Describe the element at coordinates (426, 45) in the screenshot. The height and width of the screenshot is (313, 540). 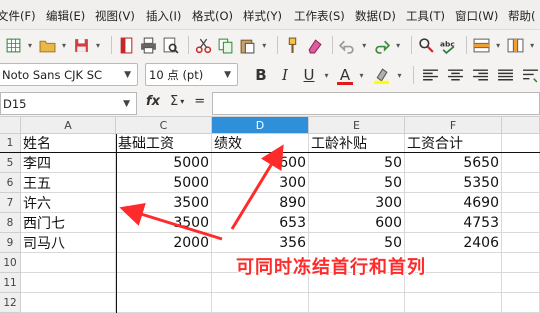
I see `find-replace-icon` at that location.